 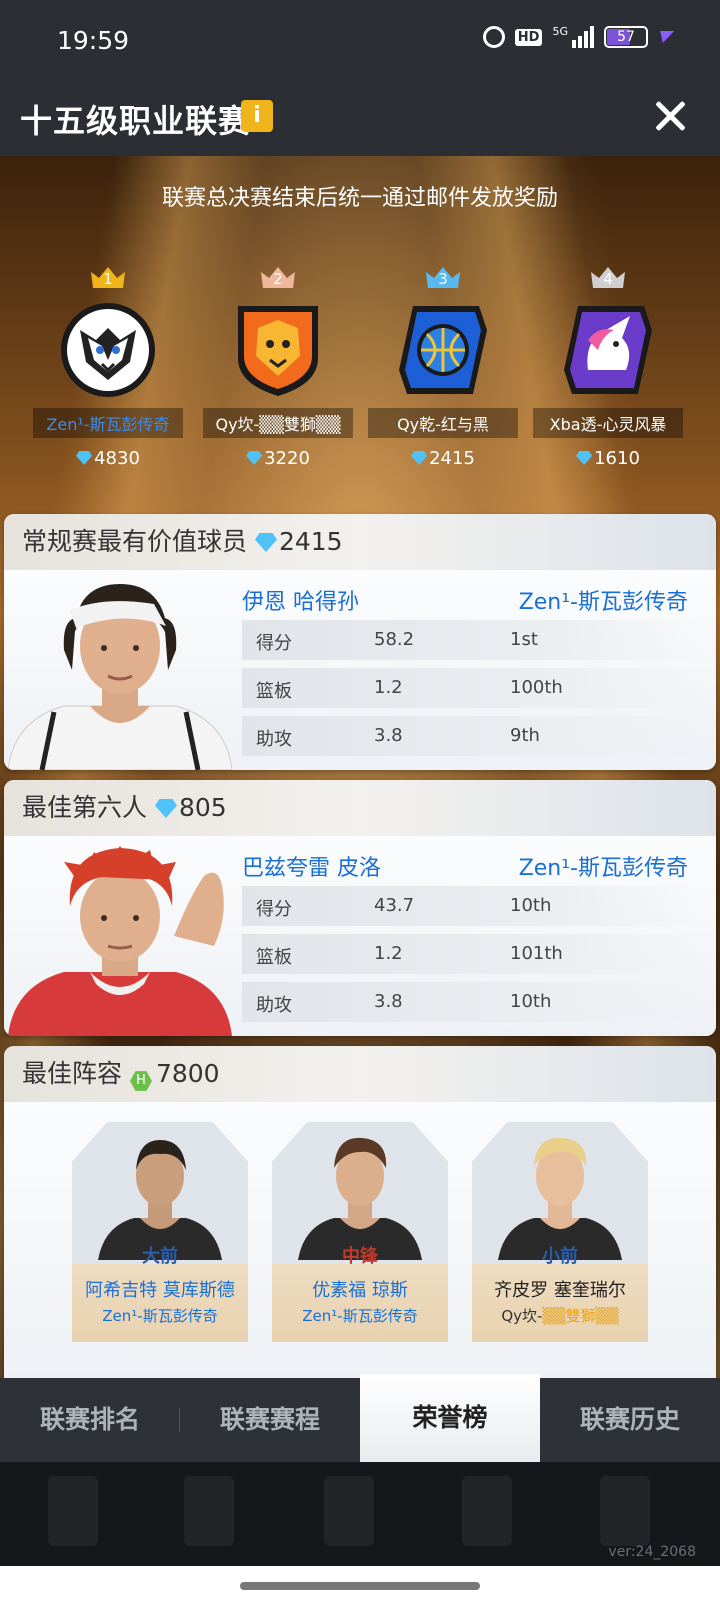 I want to click on team-rank-3: 3 Qy乾-红与黑 2415, so click(x=443, y=366).